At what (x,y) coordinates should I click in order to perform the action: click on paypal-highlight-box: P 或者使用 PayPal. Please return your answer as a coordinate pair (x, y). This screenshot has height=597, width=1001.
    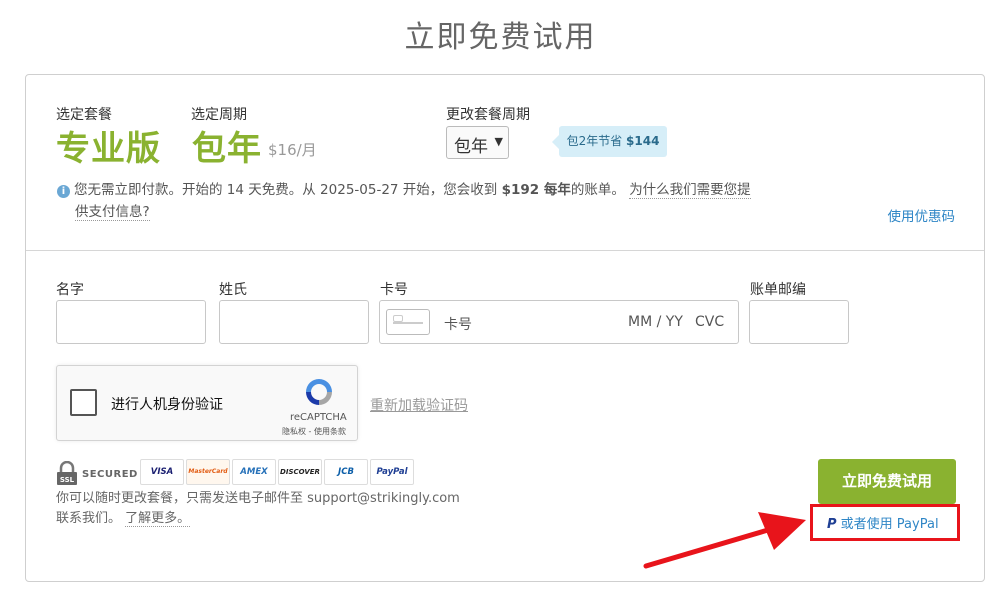
    Looking at the image, I should click on (885, 522).